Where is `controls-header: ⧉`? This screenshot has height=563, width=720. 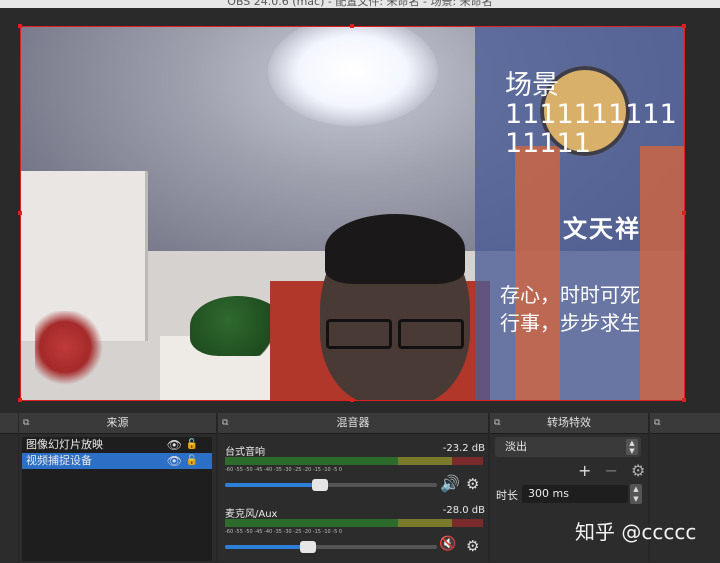
controls-header: ⧉ is located at coordinates (685, 423).